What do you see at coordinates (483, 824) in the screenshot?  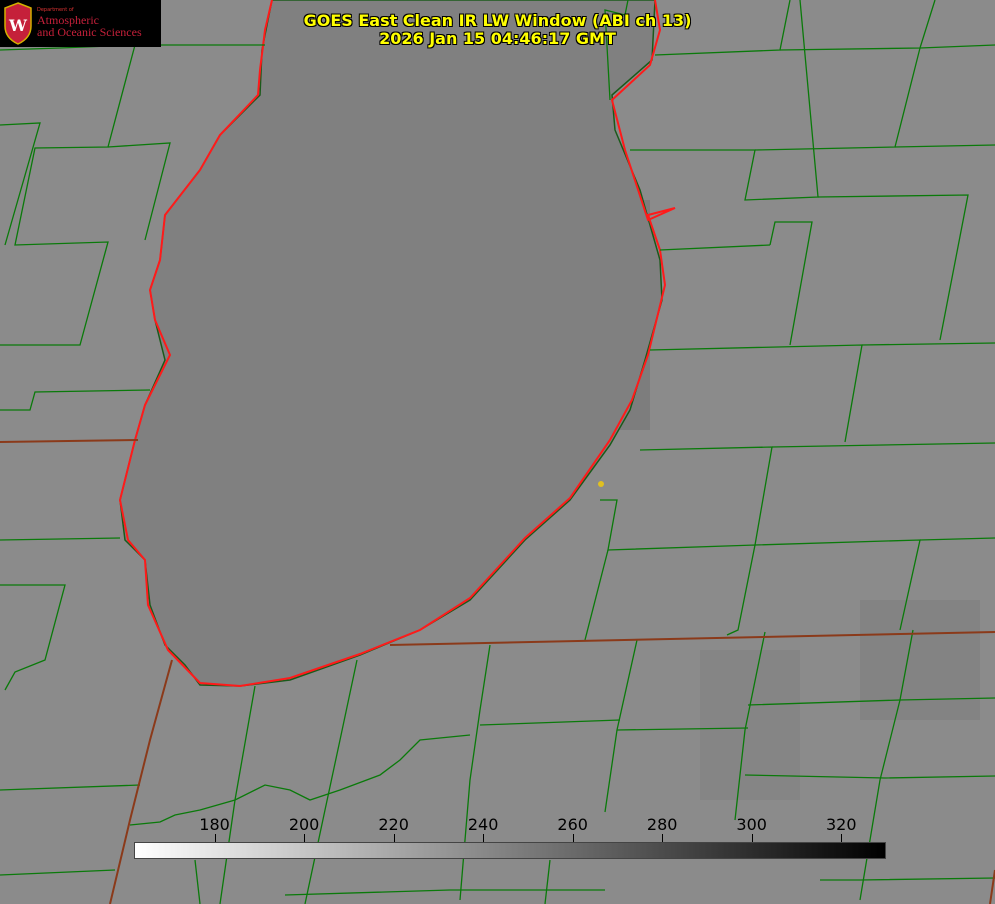 I see `colorbar-tick-label: 240` at bounding box center [483, 824].